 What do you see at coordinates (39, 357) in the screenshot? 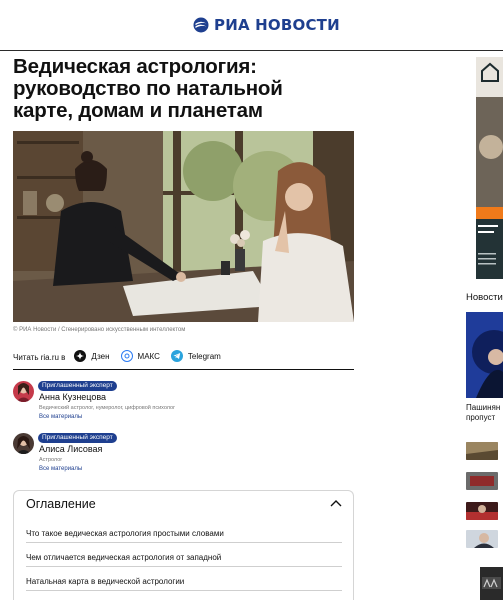
I see `share-label: Читать ria.ru в` at bounding box center [39, 357].